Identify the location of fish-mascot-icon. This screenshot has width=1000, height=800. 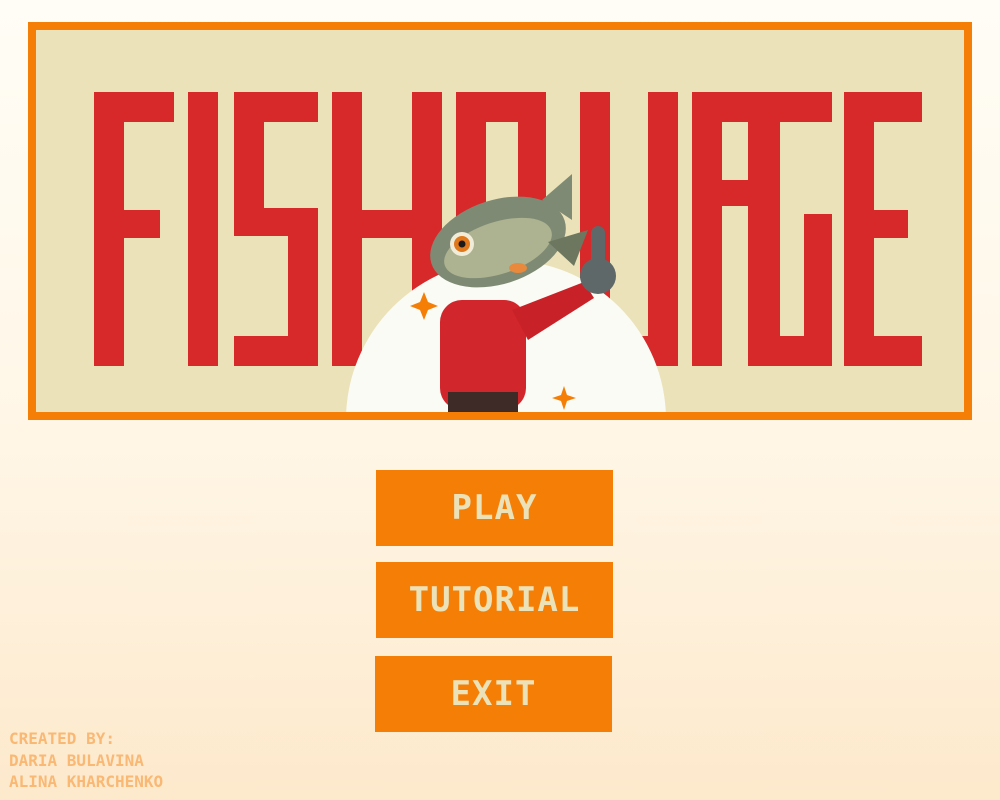
(506, 293).